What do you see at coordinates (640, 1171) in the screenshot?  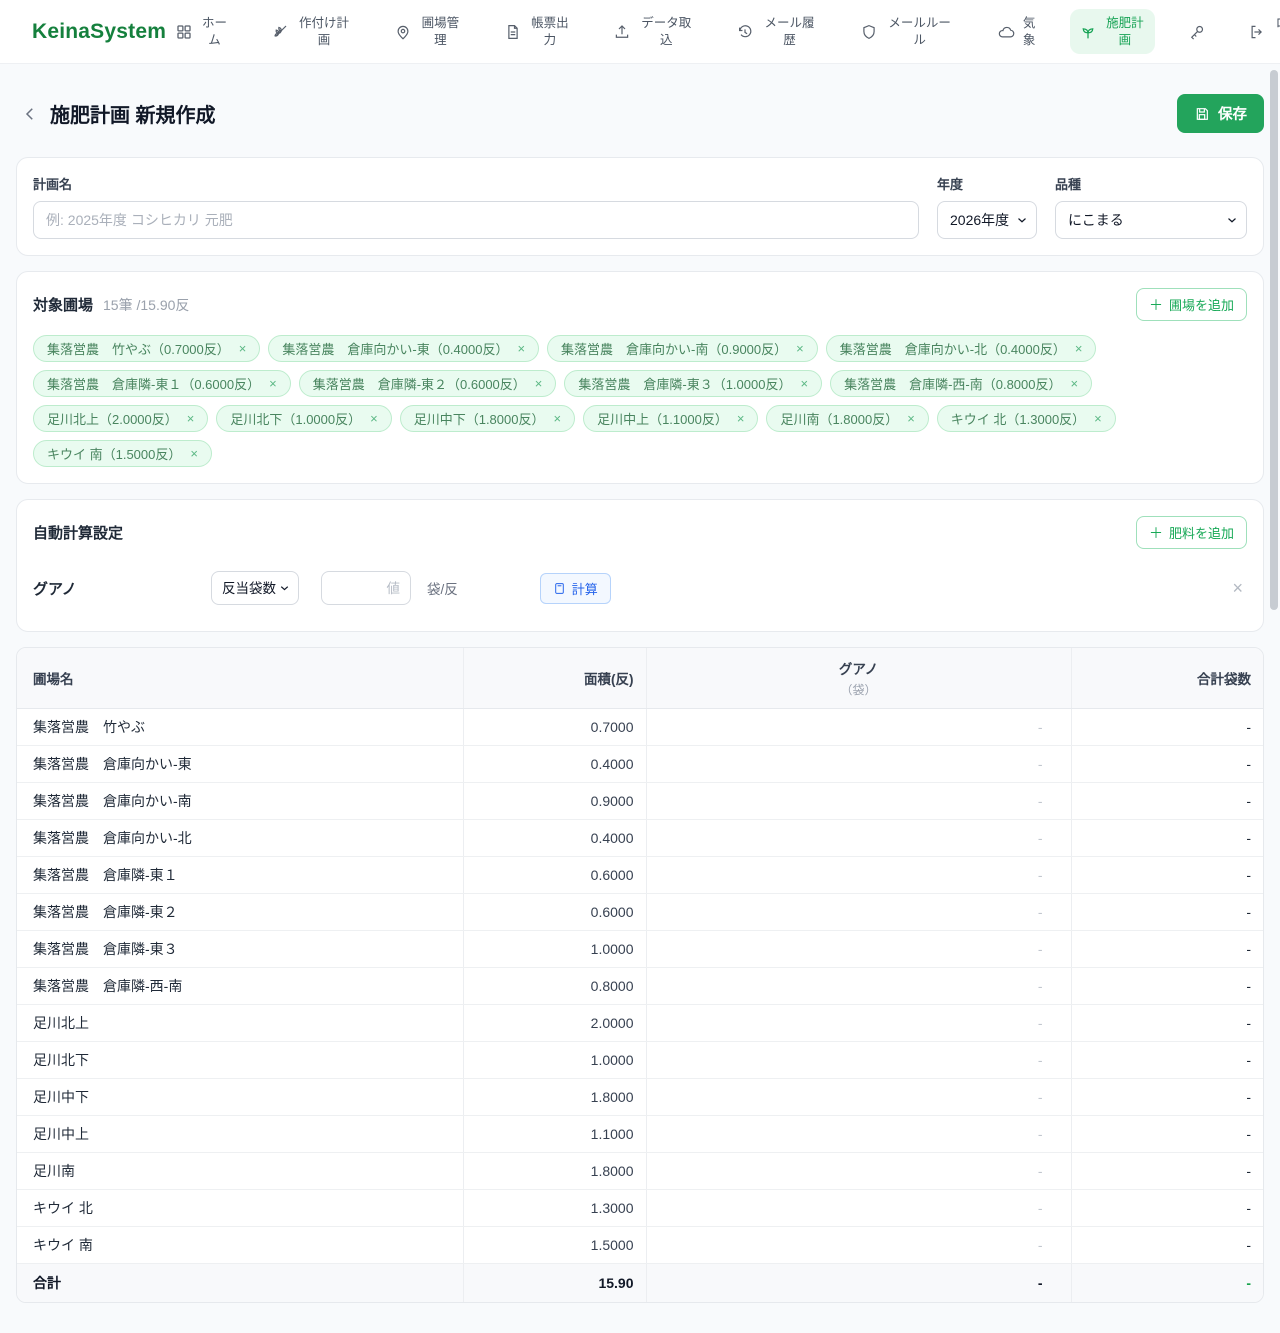 I see `table-row: 足川南 1.8000 - -` at bounding box center [640, 1171].